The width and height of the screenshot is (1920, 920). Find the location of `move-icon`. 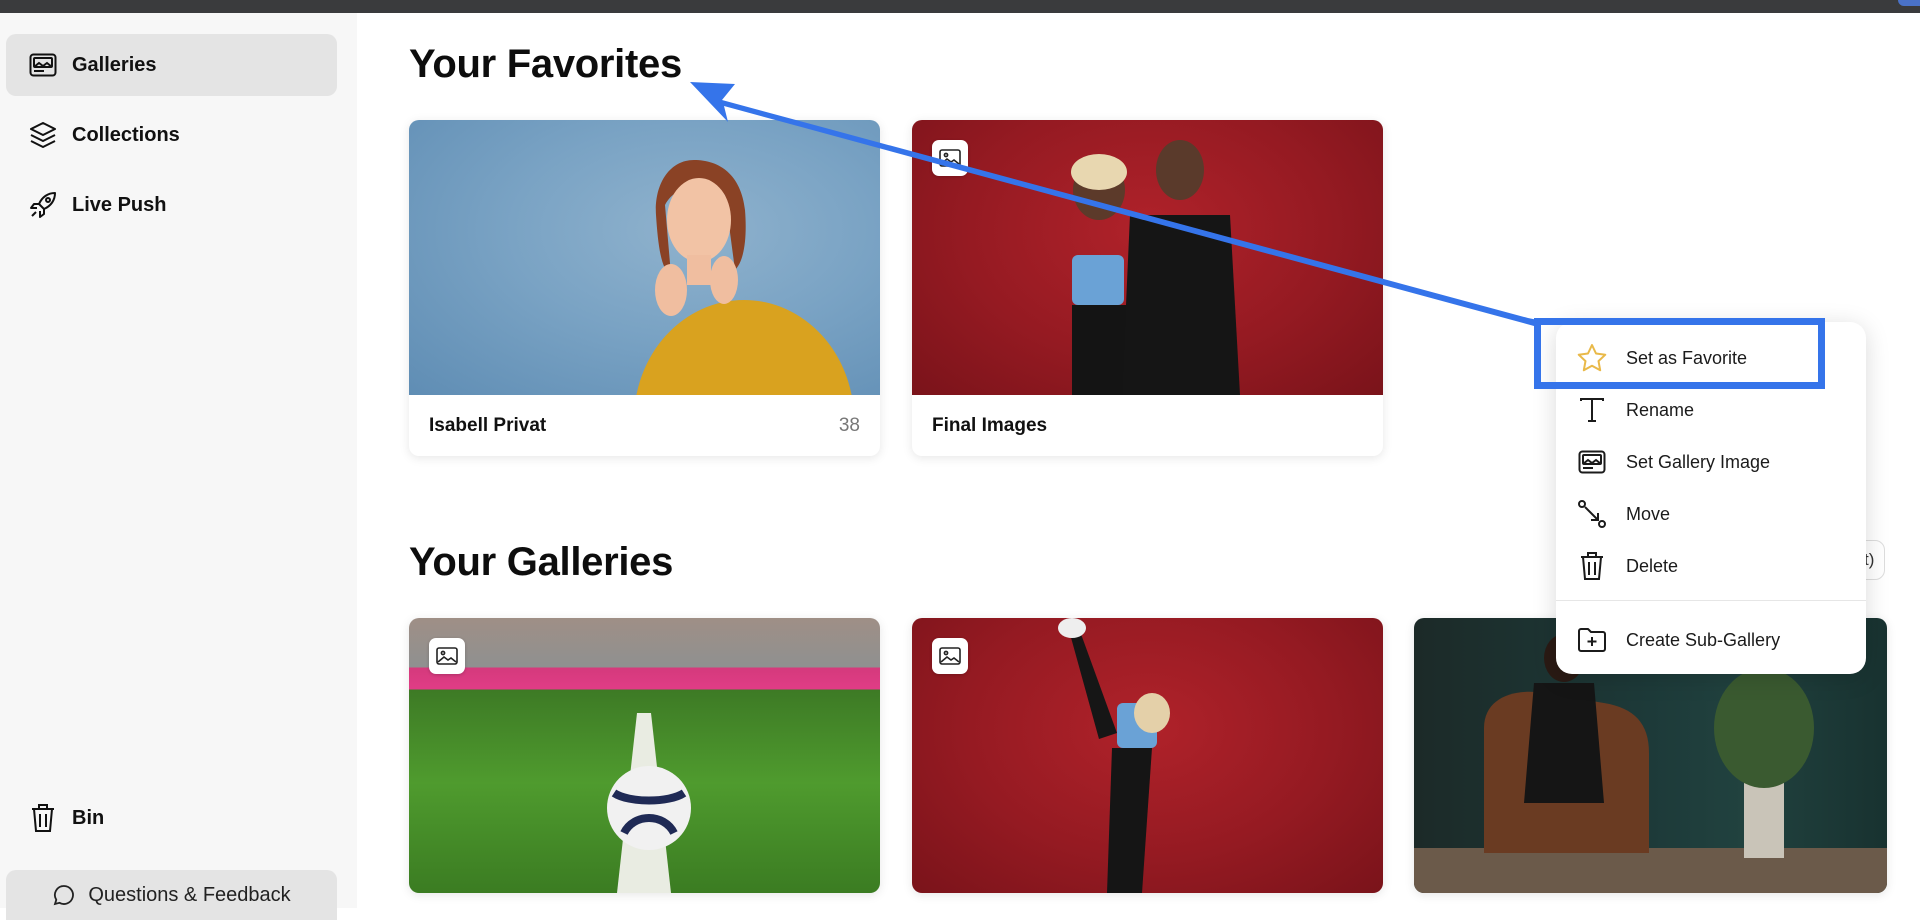

move-icon is located at coordinates (1592, 514).